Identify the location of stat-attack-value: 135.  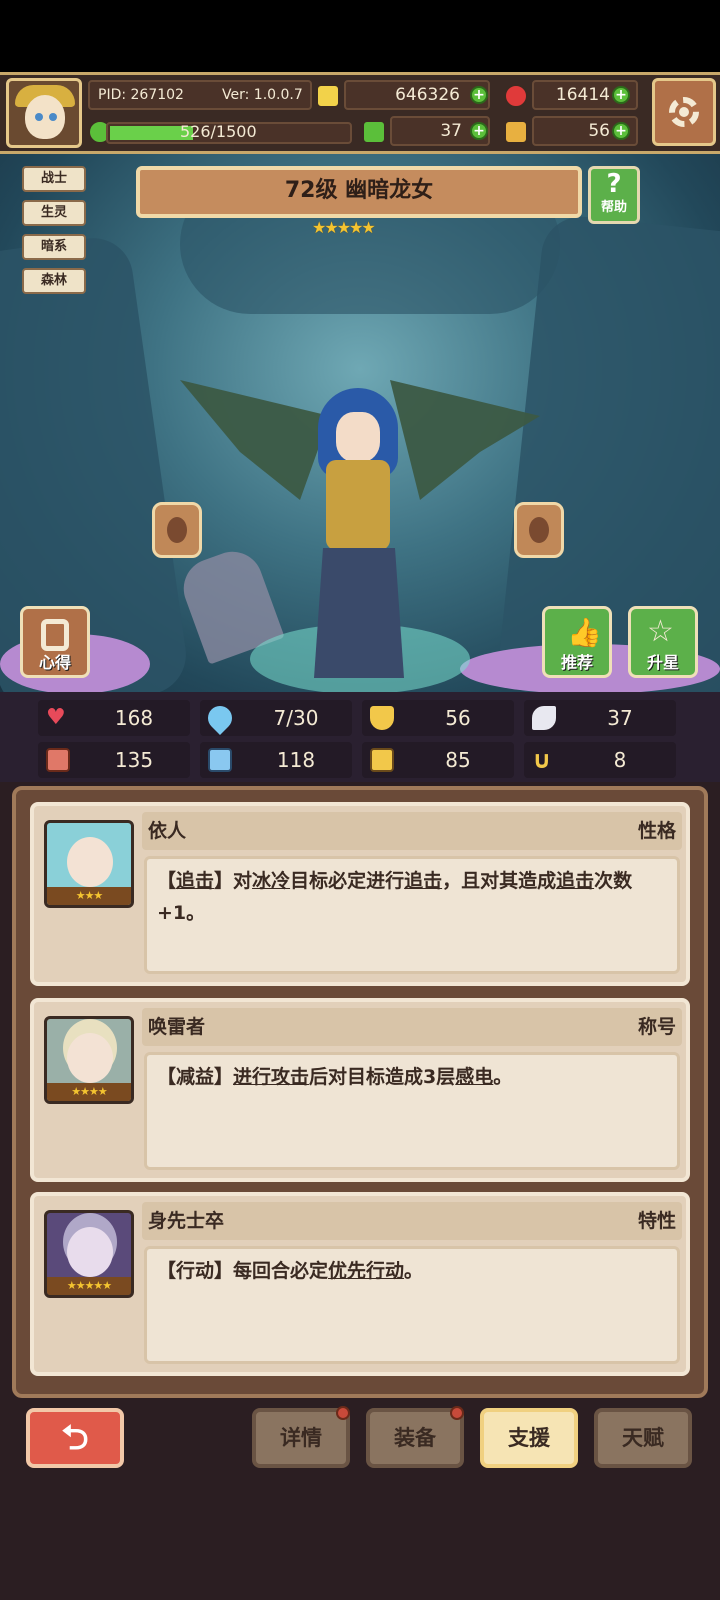
(134, 760).